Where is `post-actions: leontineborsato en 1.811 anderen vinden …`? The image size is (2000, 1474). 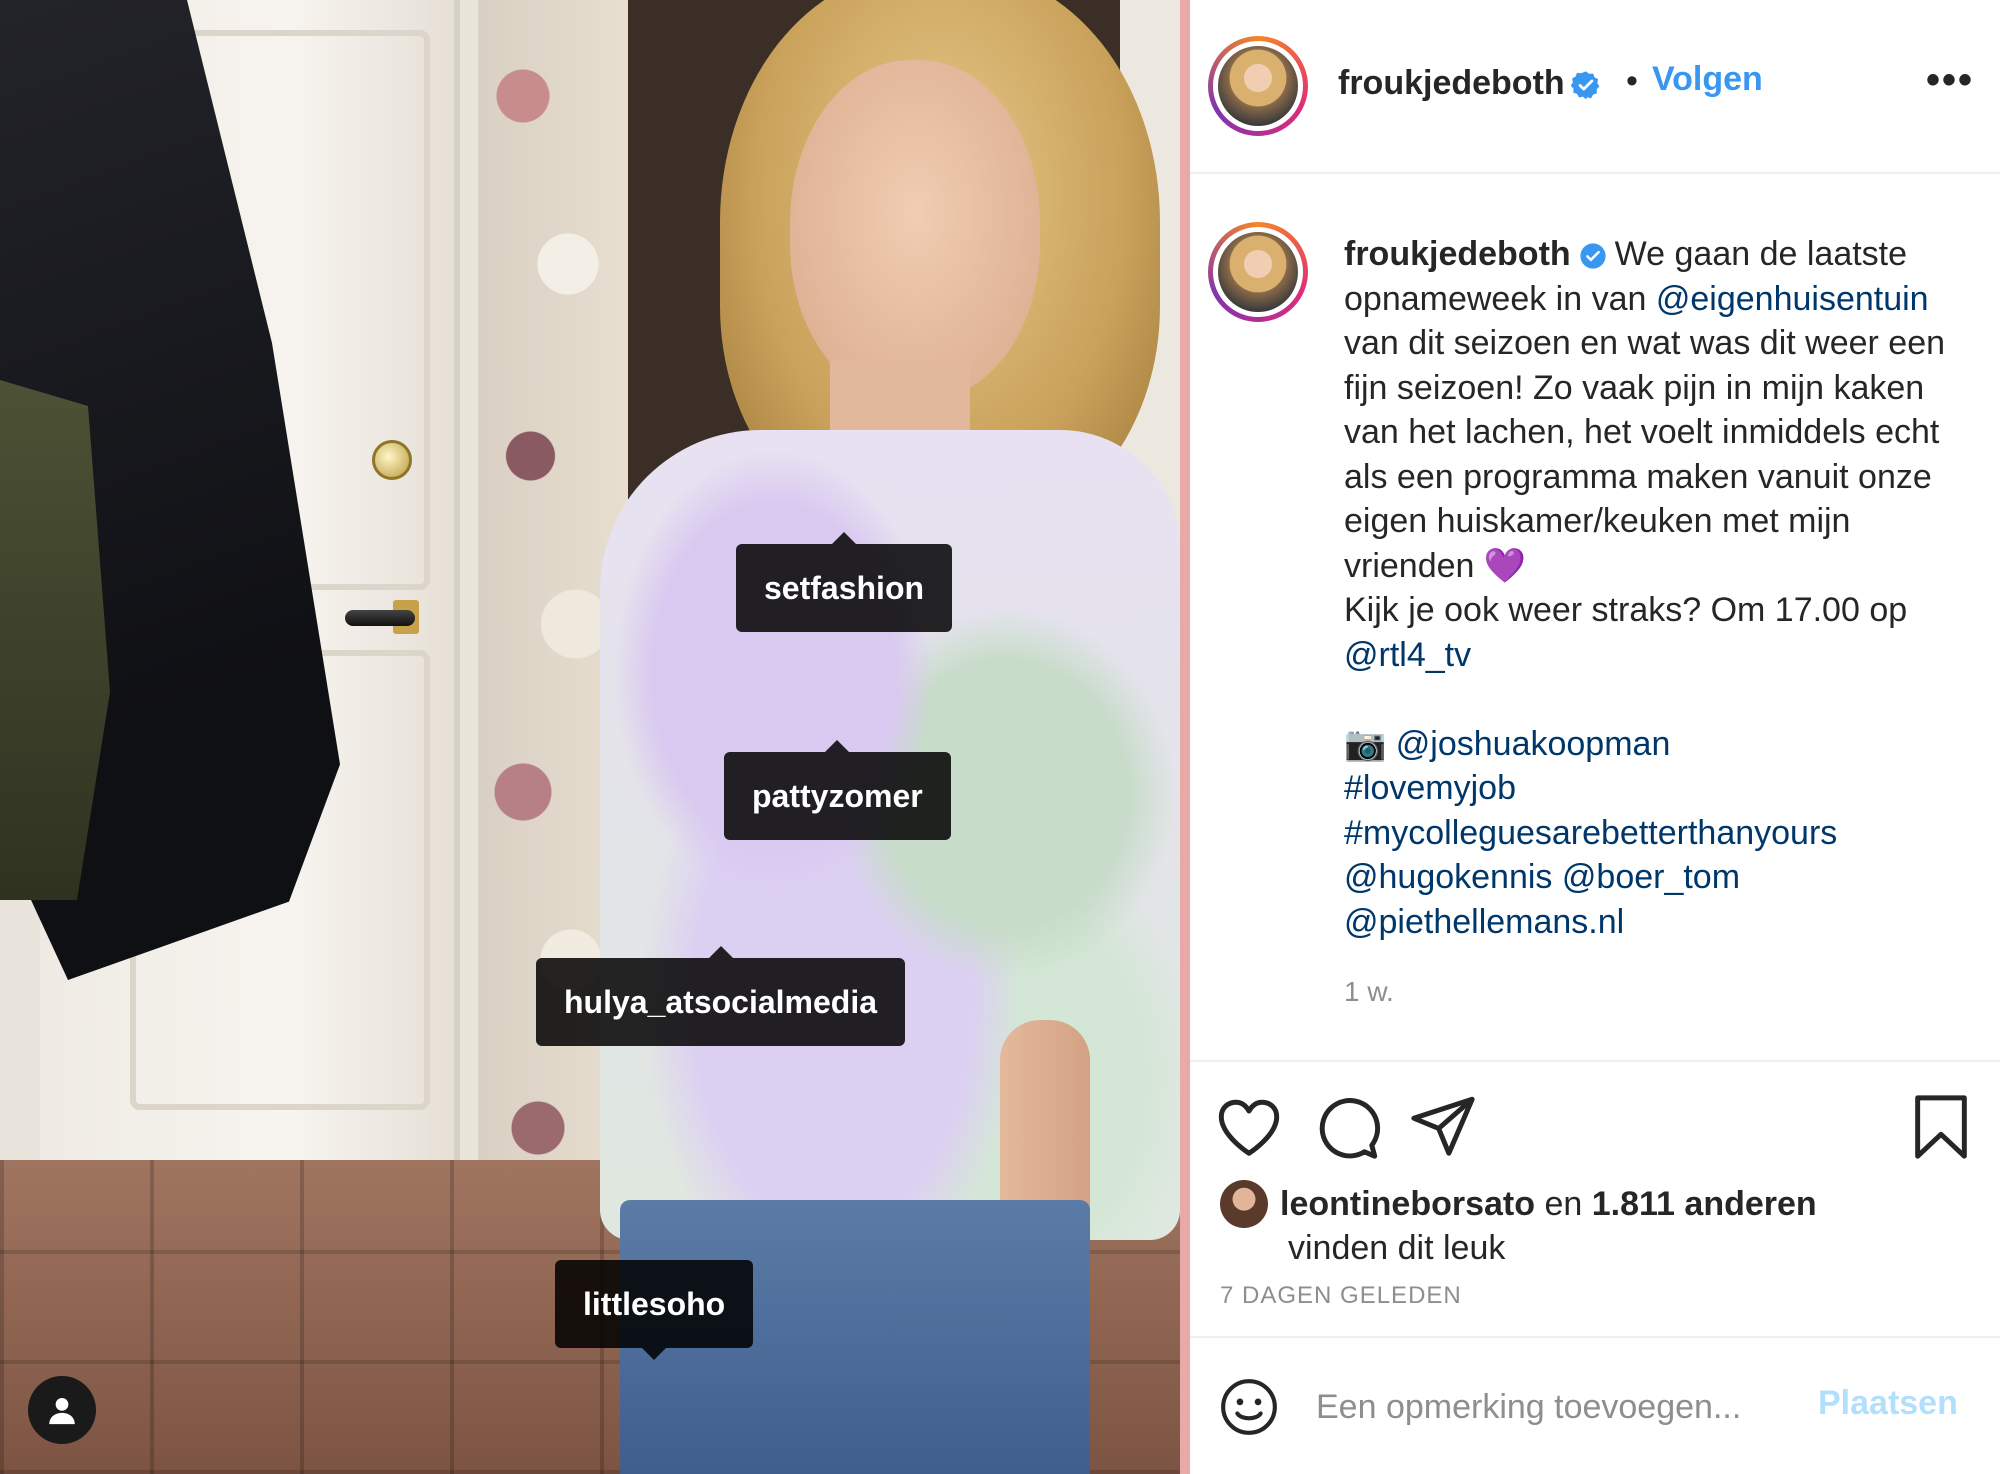 post-actions: leontineborsato en 1.811 anderen vinden … is located at coordinates (1595, 1195).